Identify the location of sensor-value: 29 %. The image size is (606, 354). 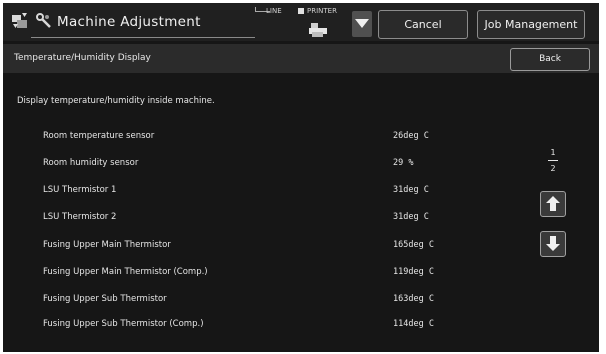
(403, 163).